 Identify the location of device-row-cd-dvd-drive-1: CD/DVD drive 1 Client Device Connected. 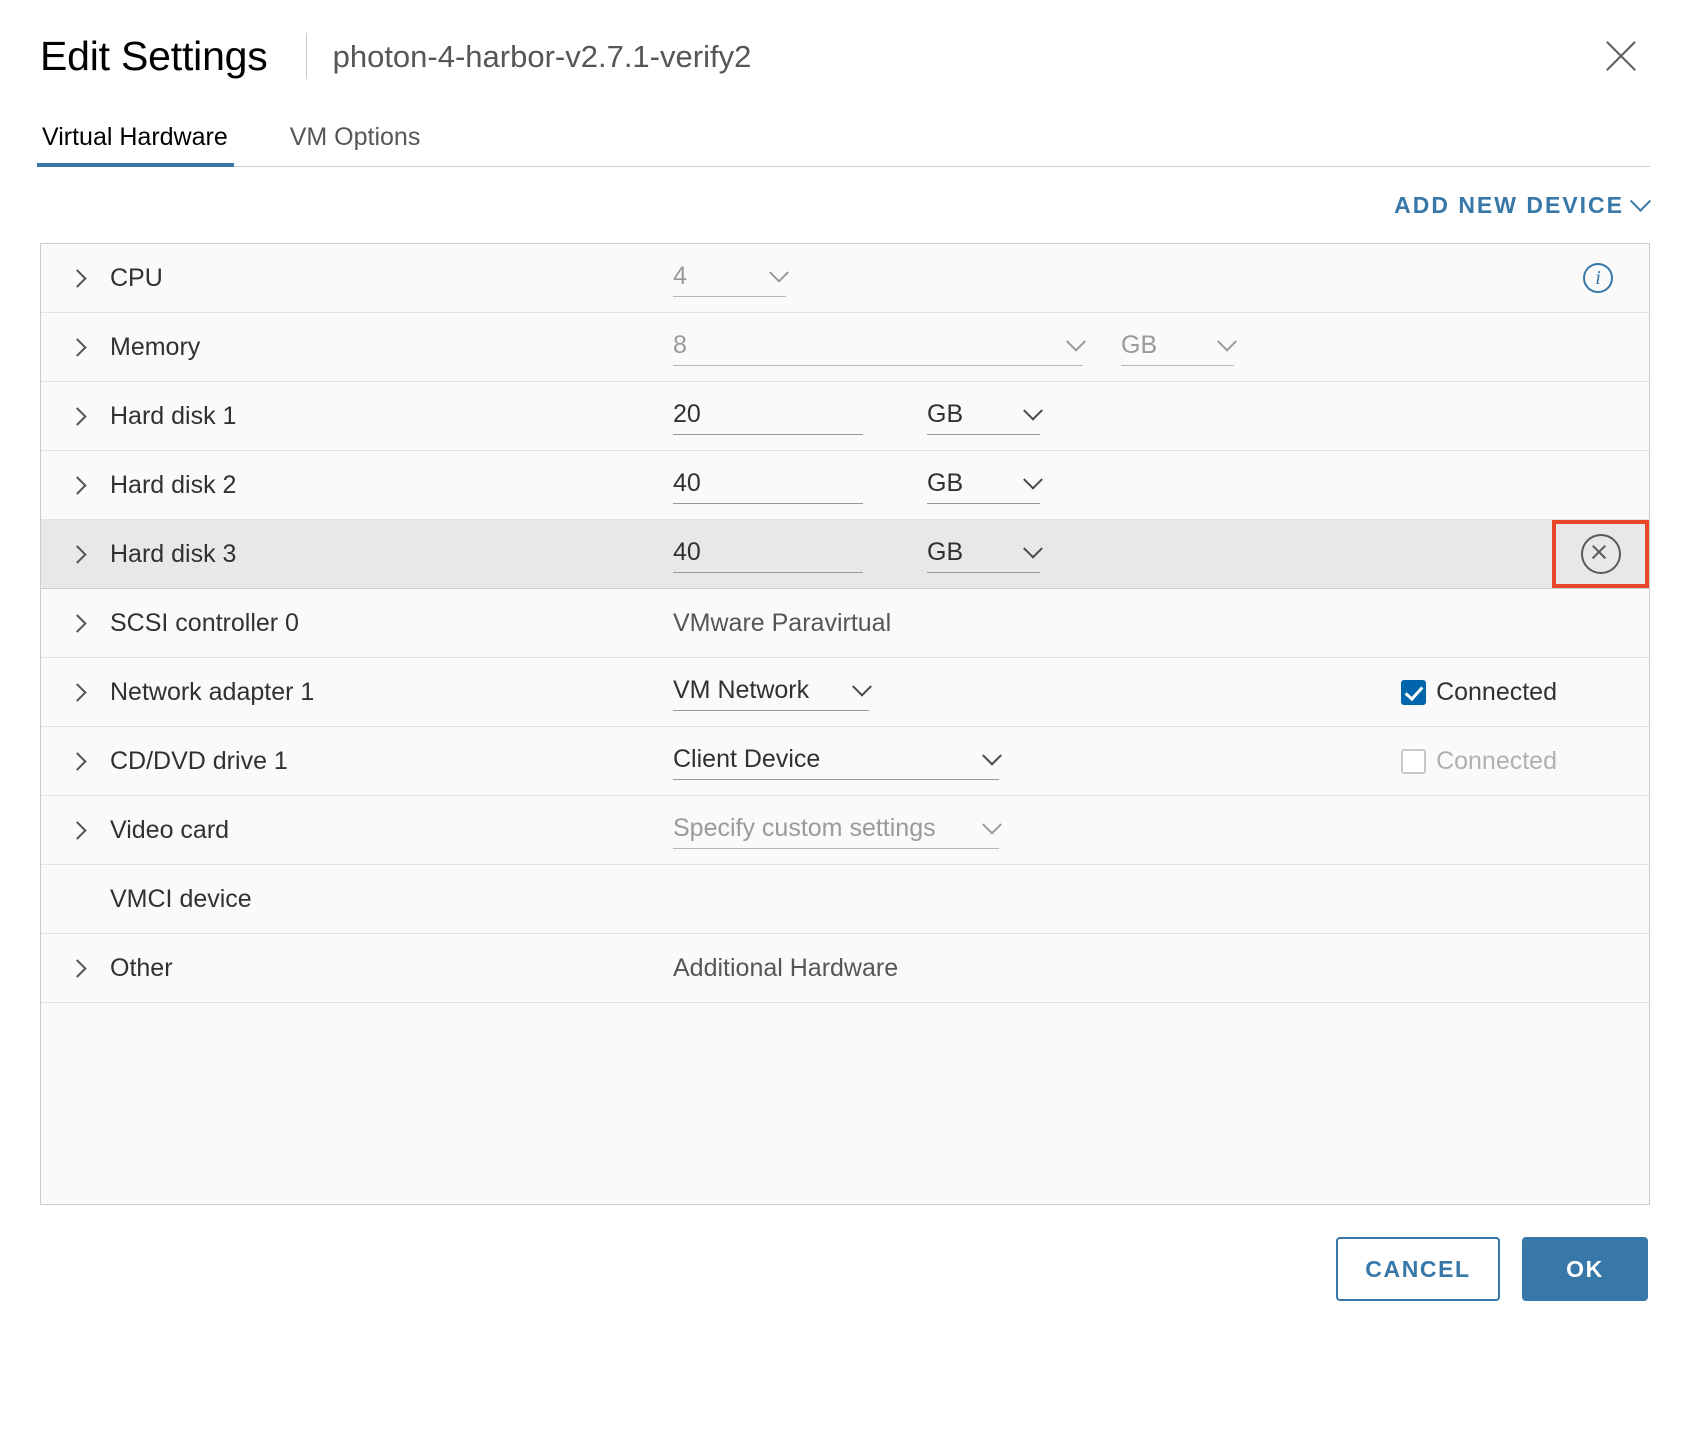
(845, 761).